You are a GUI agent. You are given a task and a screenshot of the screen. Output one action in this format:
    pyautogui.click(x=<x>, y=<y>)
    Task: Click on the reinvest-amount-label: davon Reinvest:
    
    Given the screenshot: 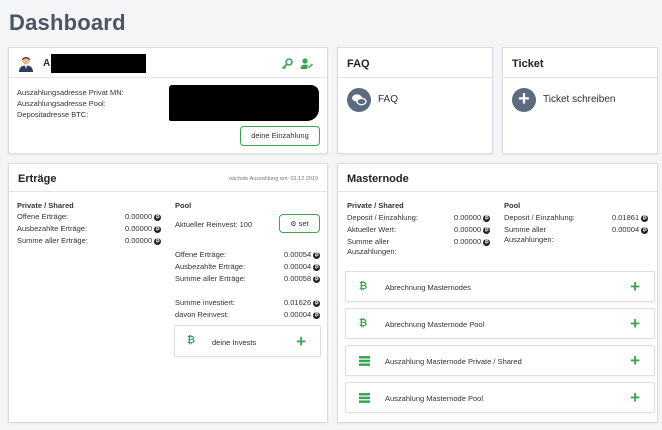 What is the action you would take?
    pyautogui.click(x=202, y=314)
    